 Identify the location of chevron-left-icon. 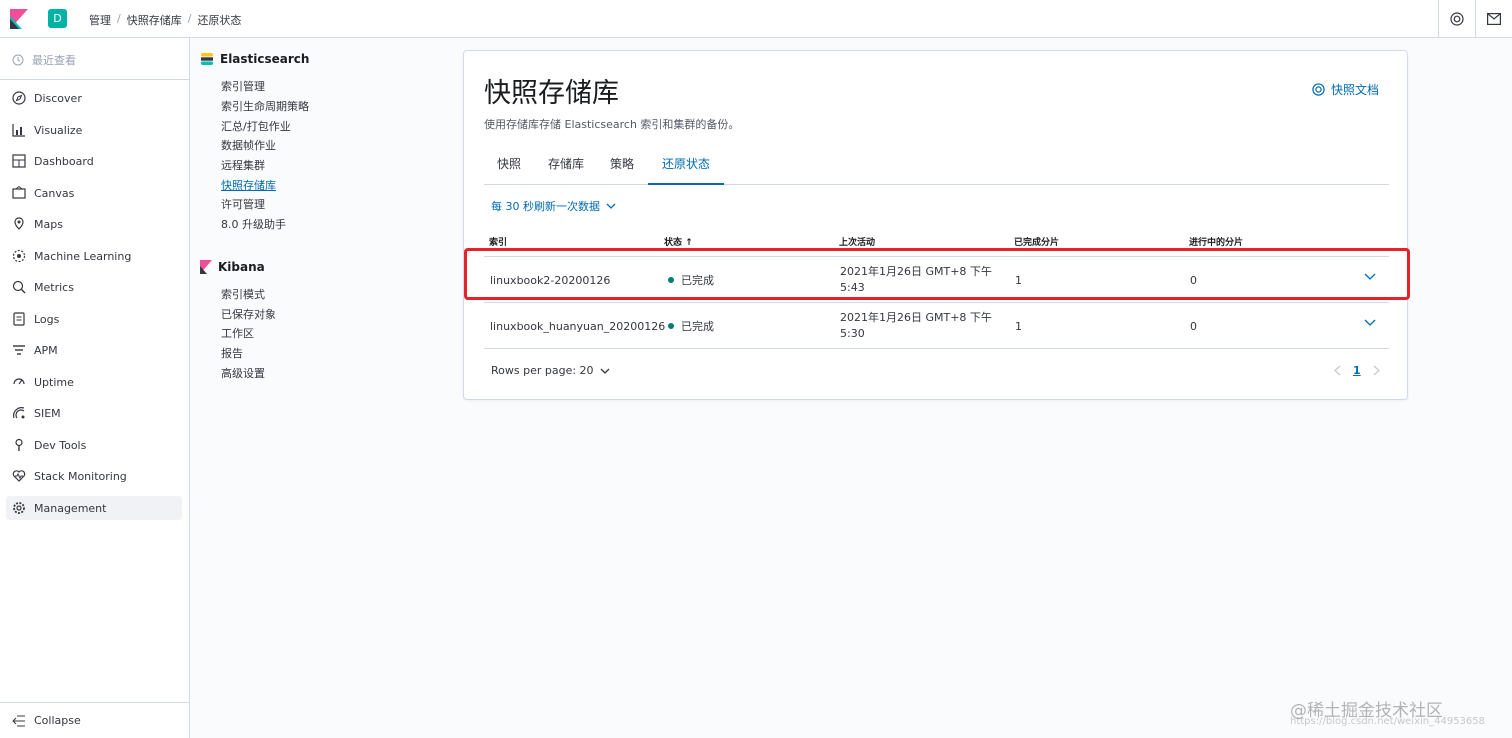
(1337, 370).